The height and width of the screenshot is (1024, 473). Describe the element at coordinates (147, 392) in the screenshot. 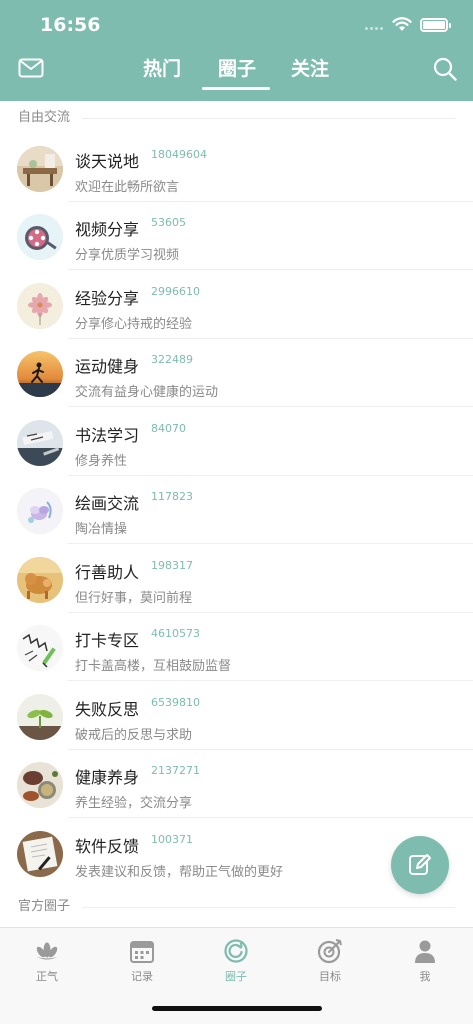

I see `circle-desc: 交流有益身心健康的运动` at that location.